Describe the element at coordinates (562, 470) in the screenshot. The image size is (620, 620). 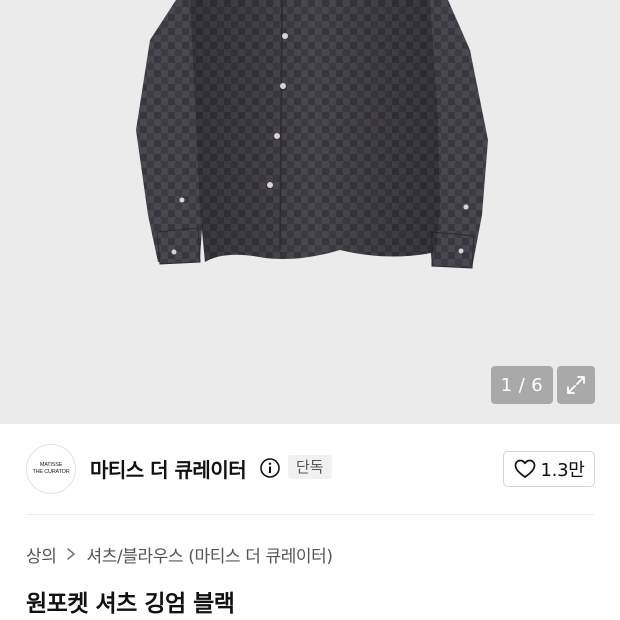
I see `like-count: 1.3만` at that location.